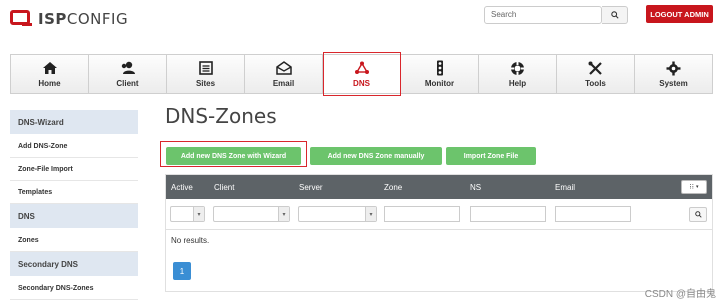 The image size is (724, 306). What do you see at coordinates (673, 83) in the screenshot?
I see `nav-system-label: System` at bounding box center [673, 83].